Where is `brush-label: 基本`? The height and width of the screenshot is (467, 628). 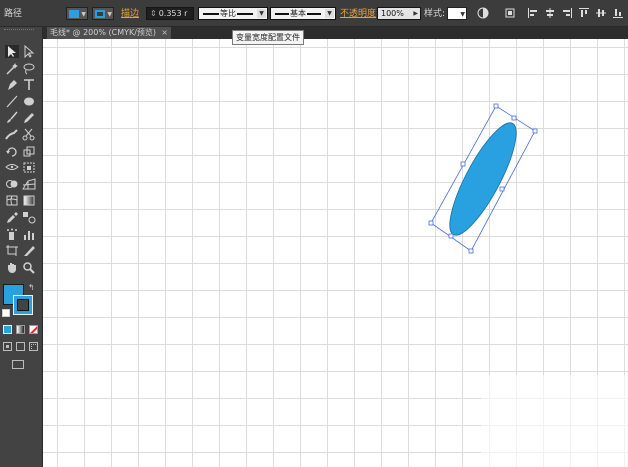 brush-label: 基本 is located at coordinates (298, 13).